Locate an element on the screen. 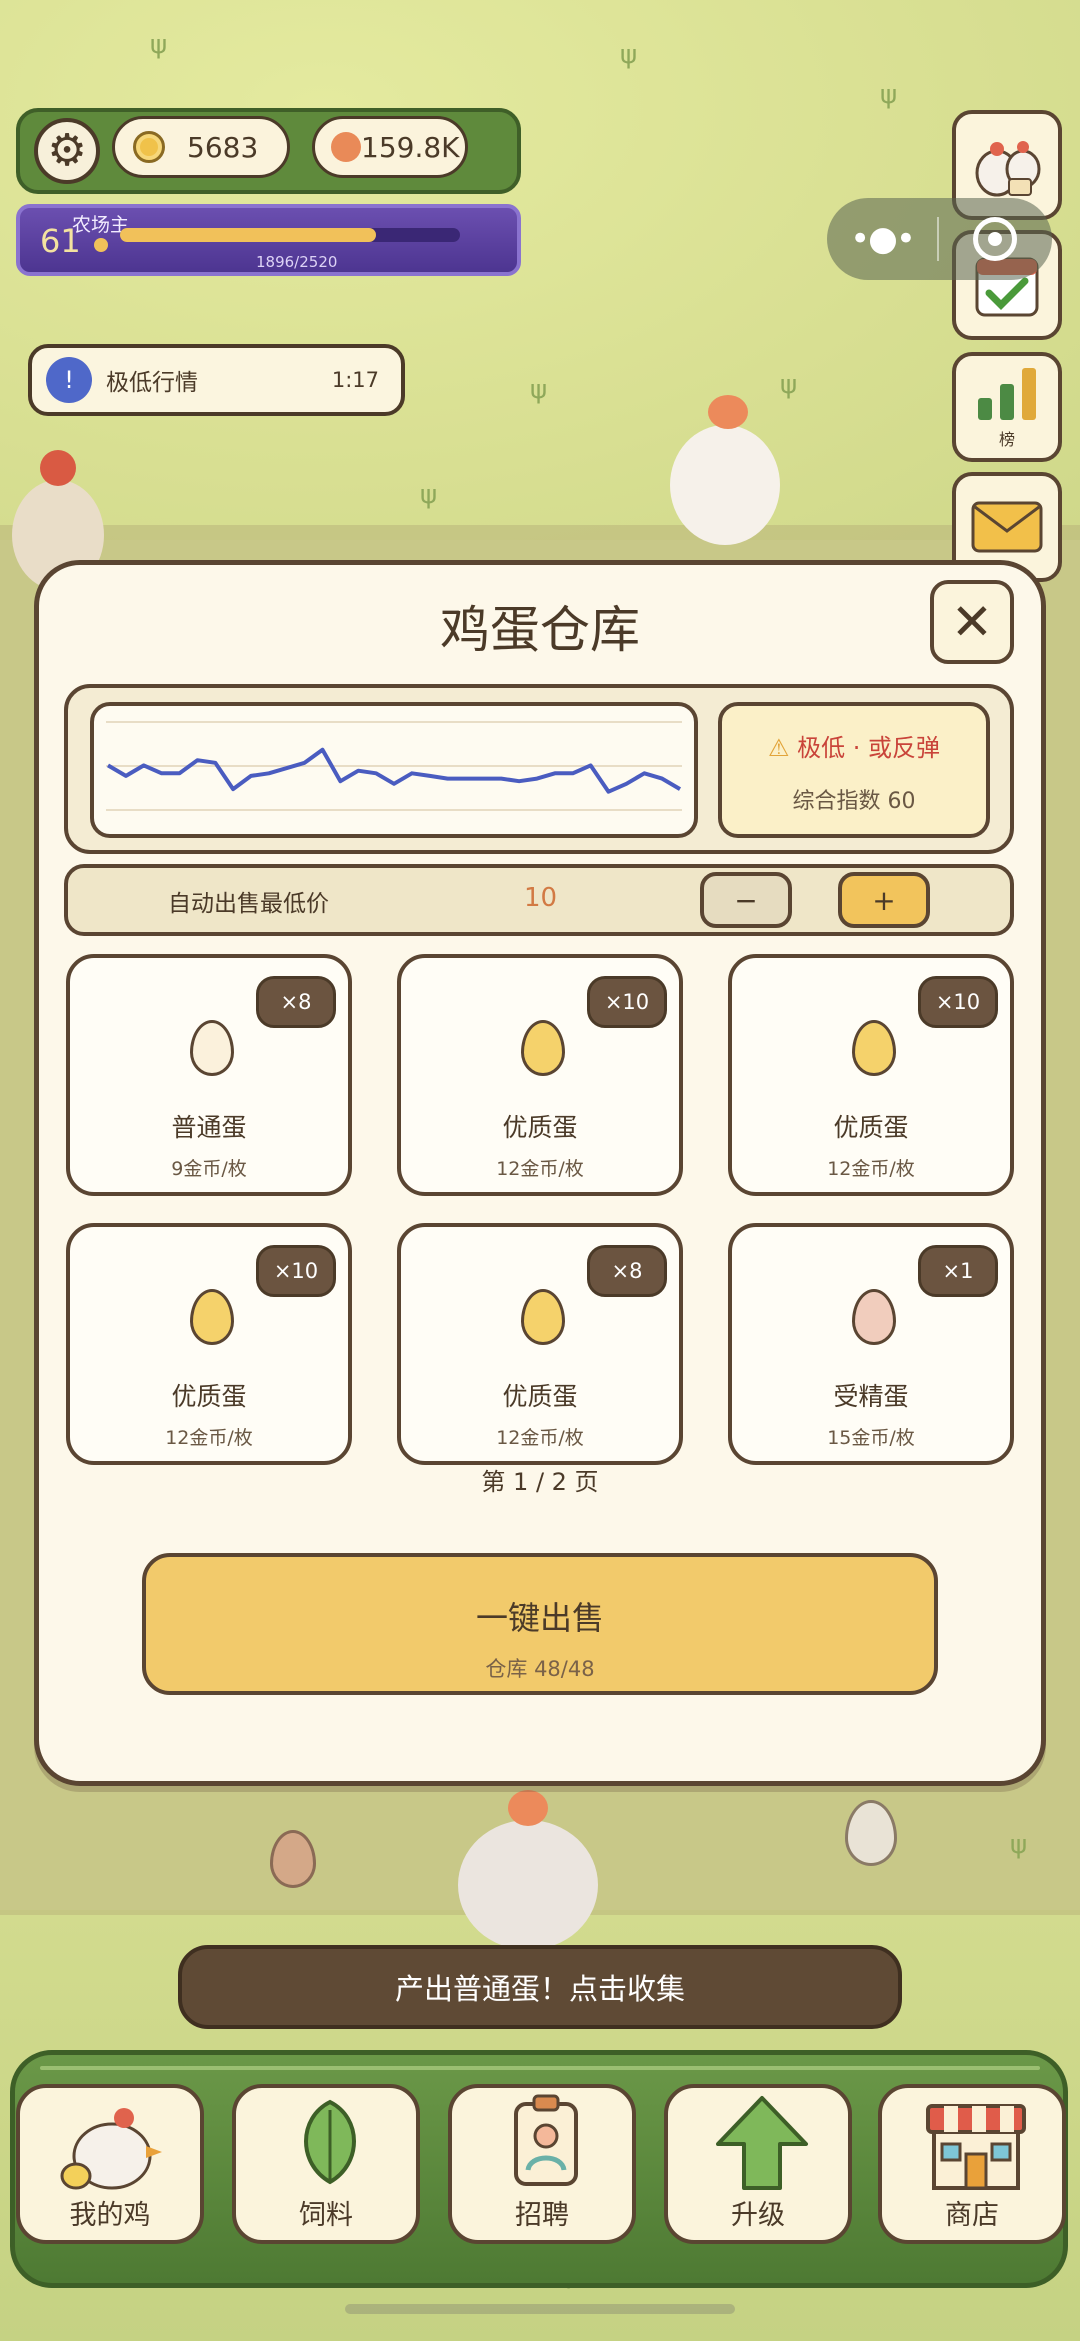 The image size is (1080, 2341). more-menu-icon: •●• is located at coordinates (882, 239).